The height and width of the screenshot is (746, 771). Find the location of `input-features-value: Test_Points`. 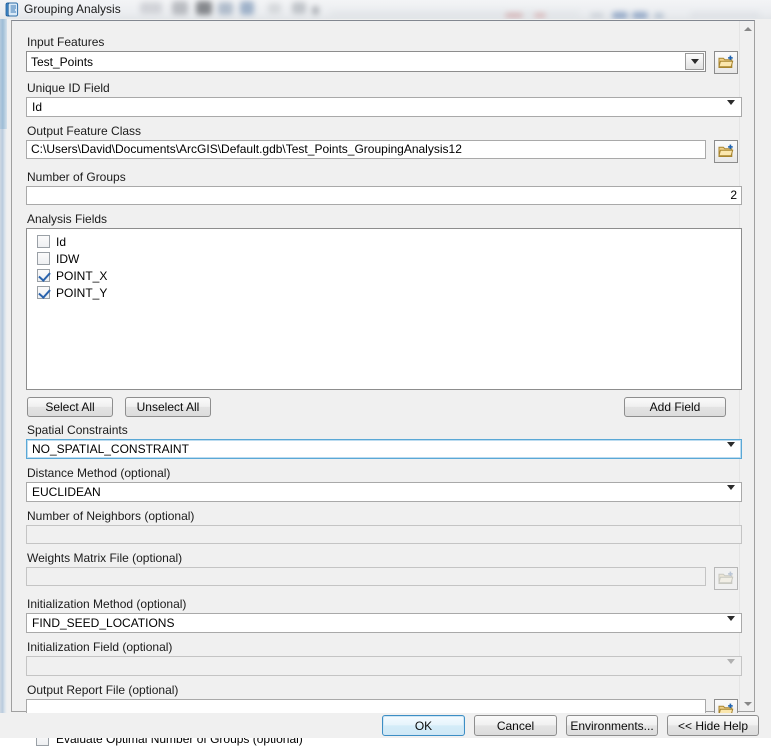

input-features-value: Test_Points is located at coordinates (62, 61).